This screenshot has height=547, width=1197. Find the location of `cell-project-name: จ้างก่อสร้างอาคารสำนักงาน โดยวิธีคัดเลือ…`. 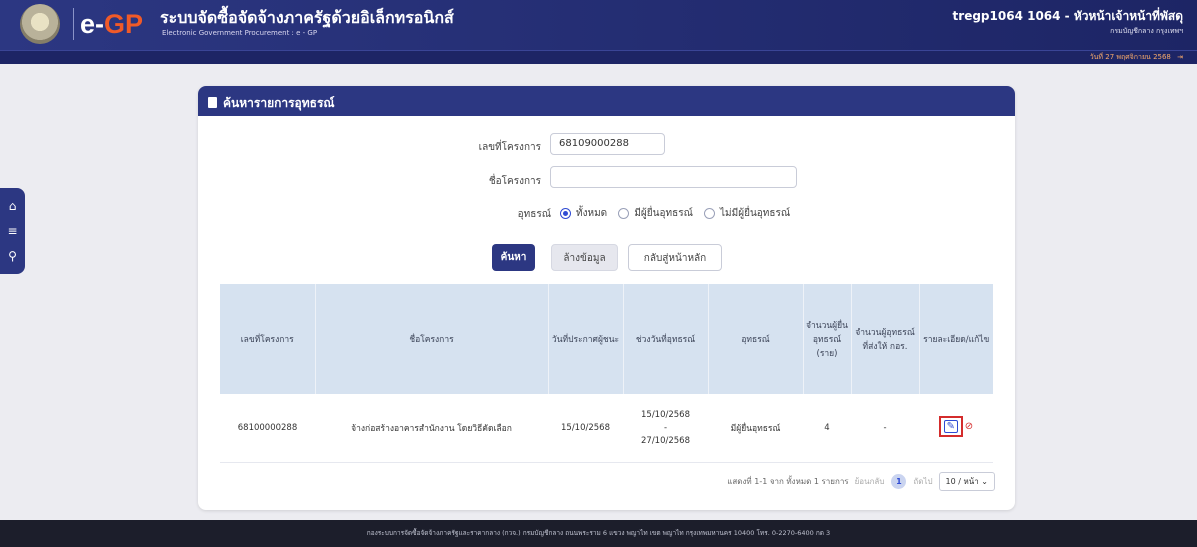

cell-project-name: จ้างก่อสร้างอาคารสำนักงาน โดยวิธีคัดเลือ… is located at coordinates (431, 428).